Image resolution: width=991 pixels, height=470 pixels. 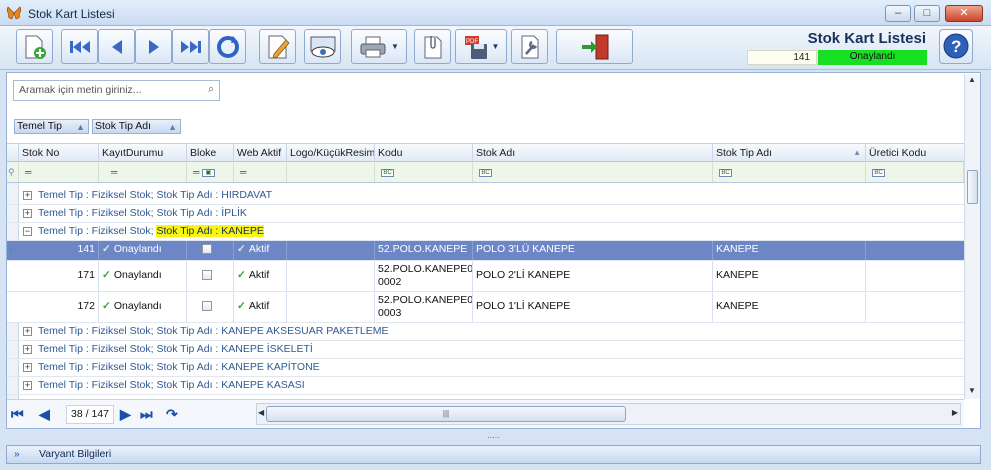 What do you see at coordinates (322, 46) in the screenshot?
I see `view-button` at bounding box center [322, 46].